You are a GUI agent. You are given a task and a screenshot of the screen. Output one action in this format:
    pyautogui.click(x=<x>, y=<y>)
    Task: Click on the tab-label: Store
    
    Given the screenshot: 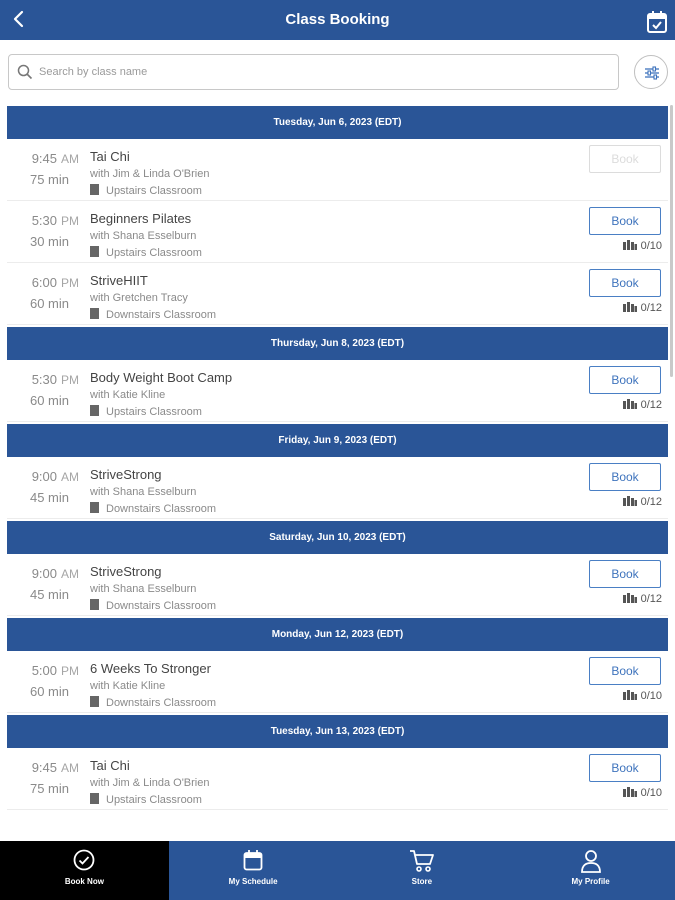 What is the action you would take?
    pyautogui.click(x=422, y=881)
    